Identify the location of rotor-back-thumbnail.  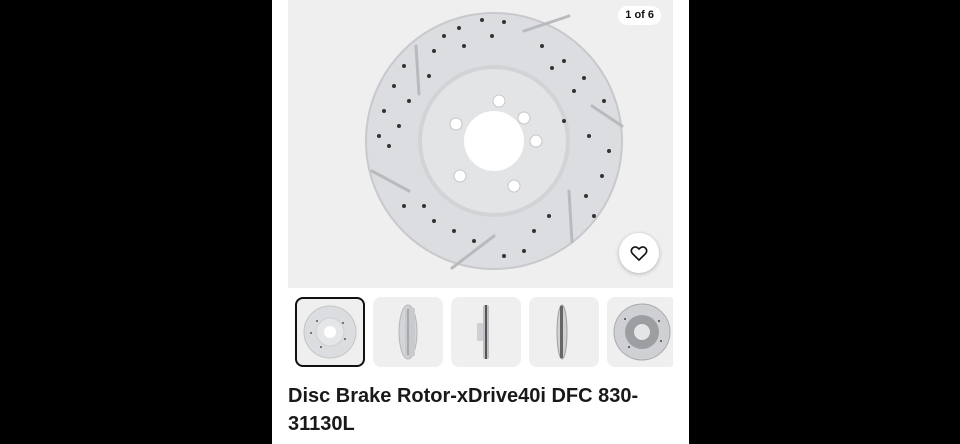
(642, 332).